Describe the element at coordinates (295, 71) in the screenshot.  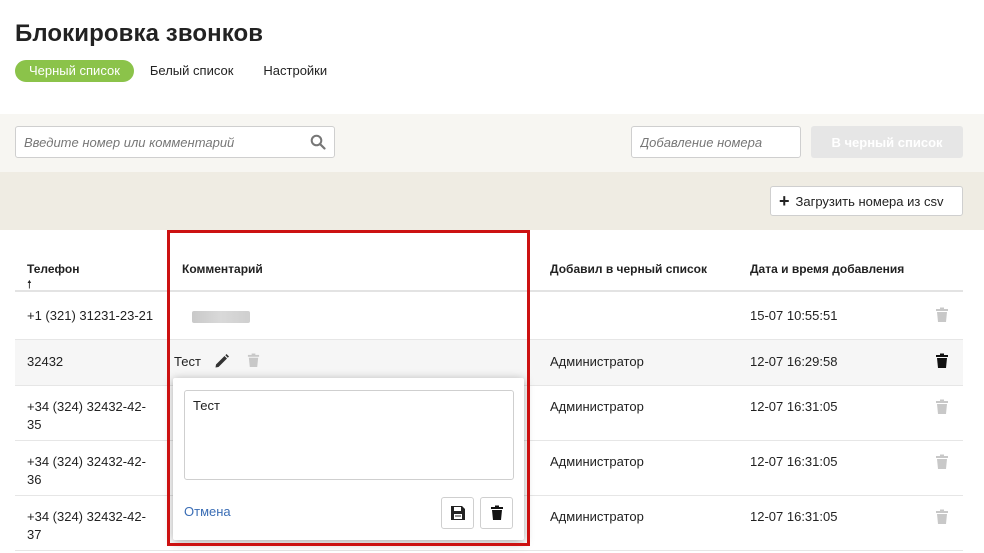
I see `tab-settings: Настройки` at that location.